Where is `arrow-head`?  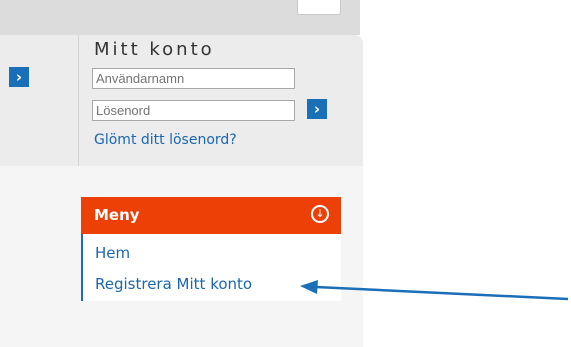
arrow-head is located at coordinates (309, 287).